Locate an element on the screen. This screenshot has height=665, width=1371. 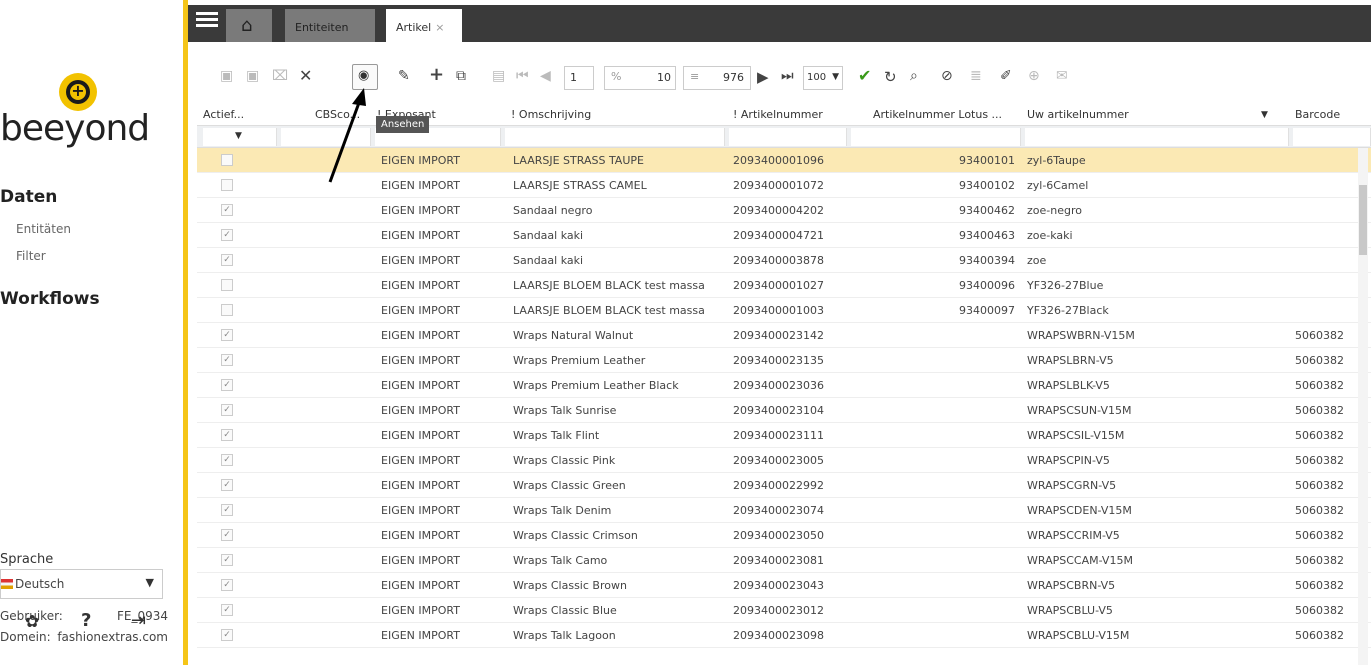
cell-artikelnummer: 2093400023098 is located at coordinates (778, 635).